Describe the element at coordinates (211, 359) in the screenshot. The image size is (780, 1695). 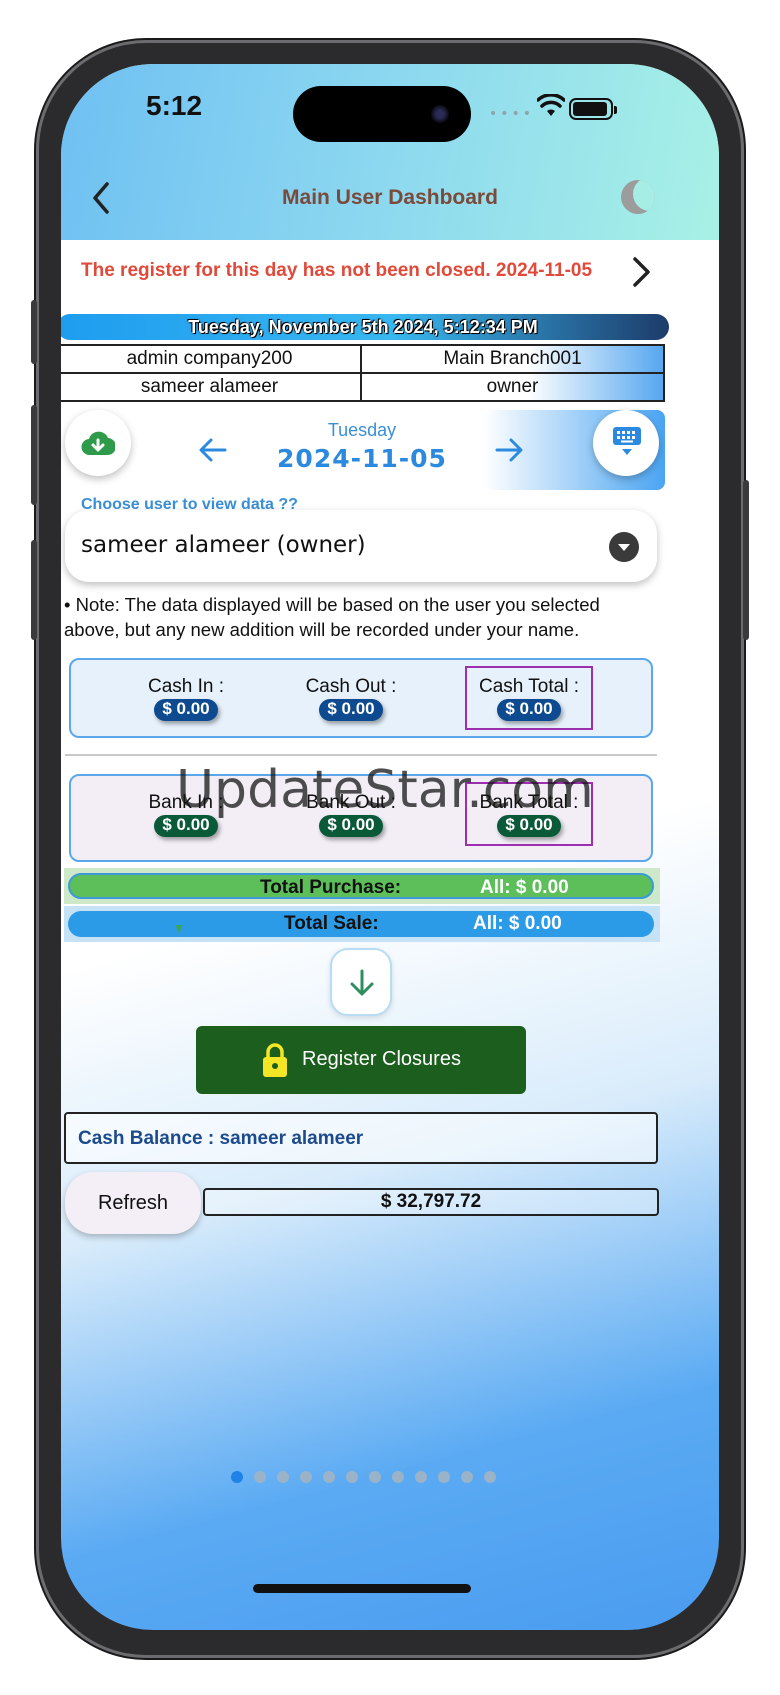
I see `company-cell: admin company200` at that location.